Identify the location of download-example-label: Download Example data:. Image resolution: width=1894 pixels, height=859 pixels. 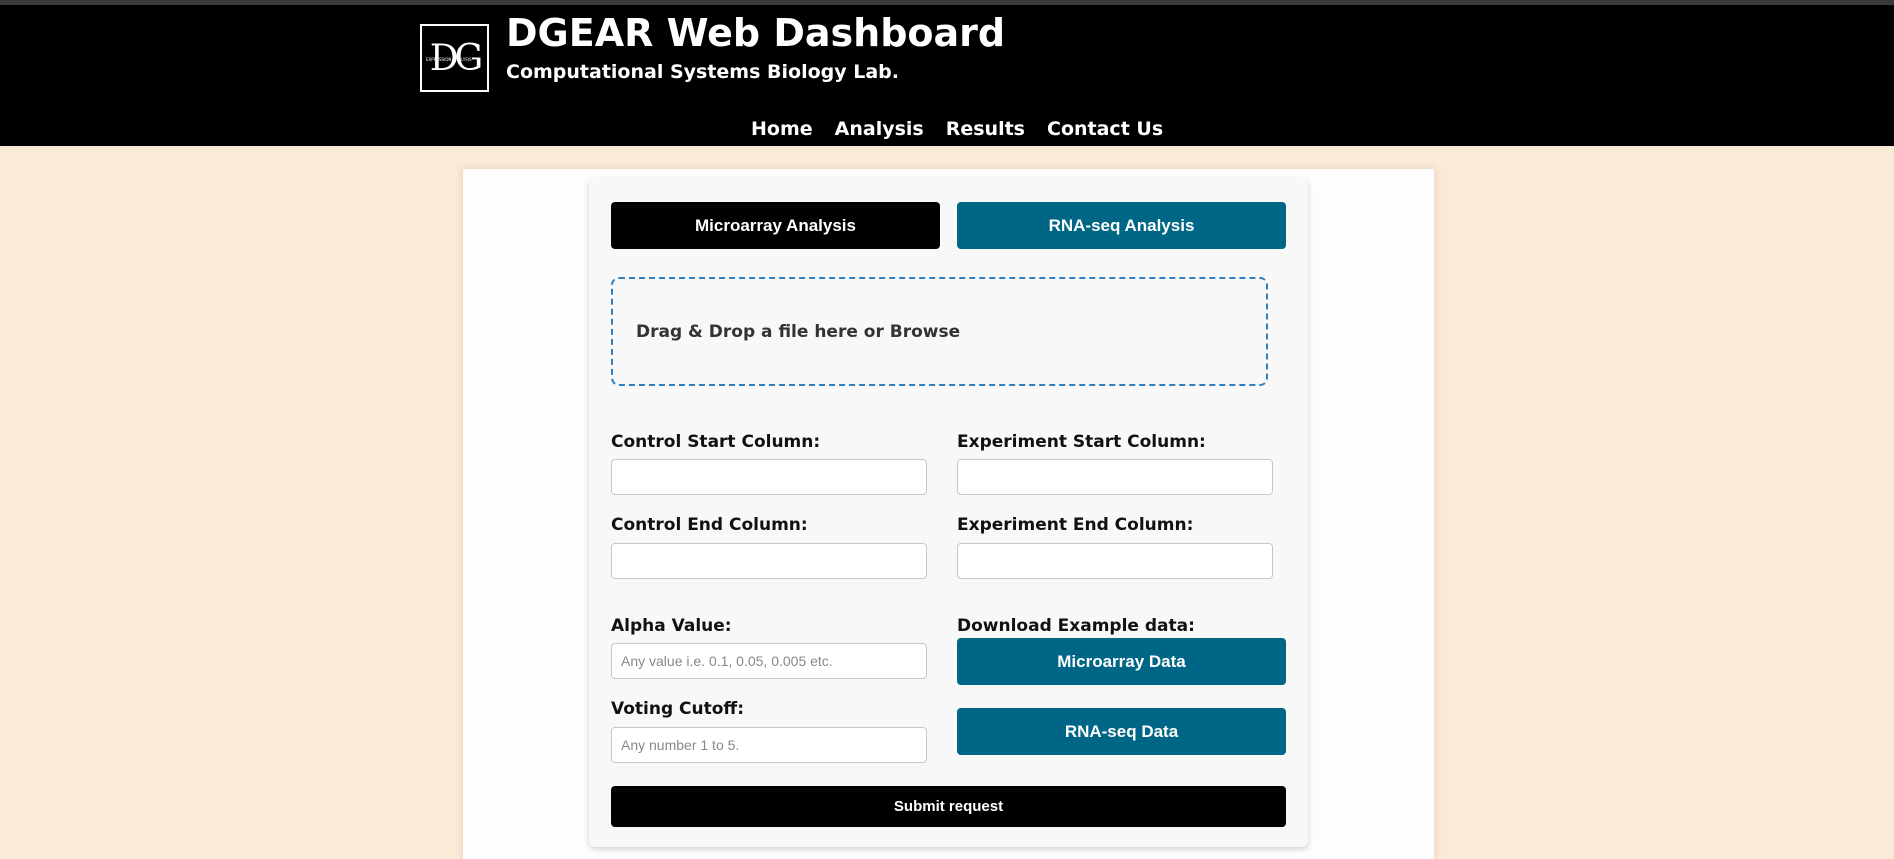
(1076, 626).